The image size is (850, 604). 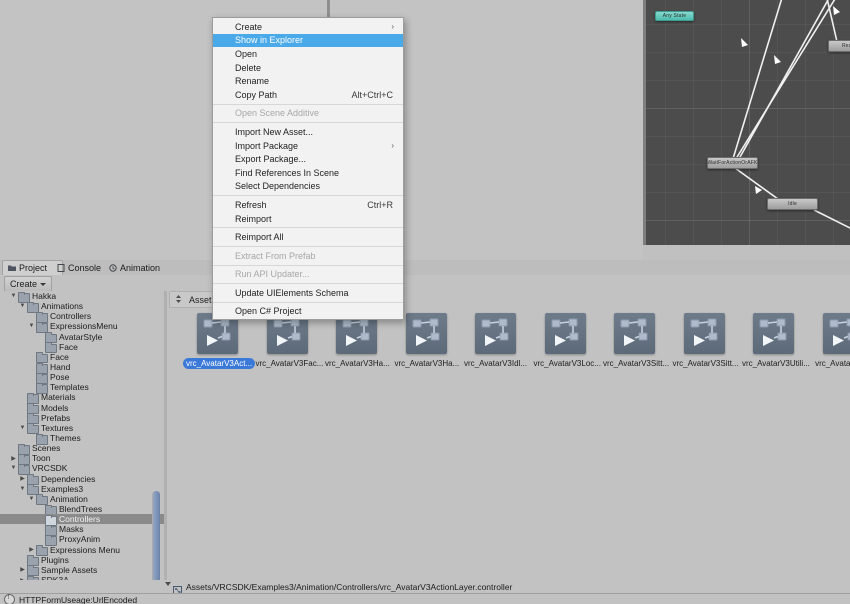 What do you see at coordinates (82, 571) in the screenshot?
I see `tree-item-sample-assets: ▶ Sample Assets` at bounding box center [82, 571].